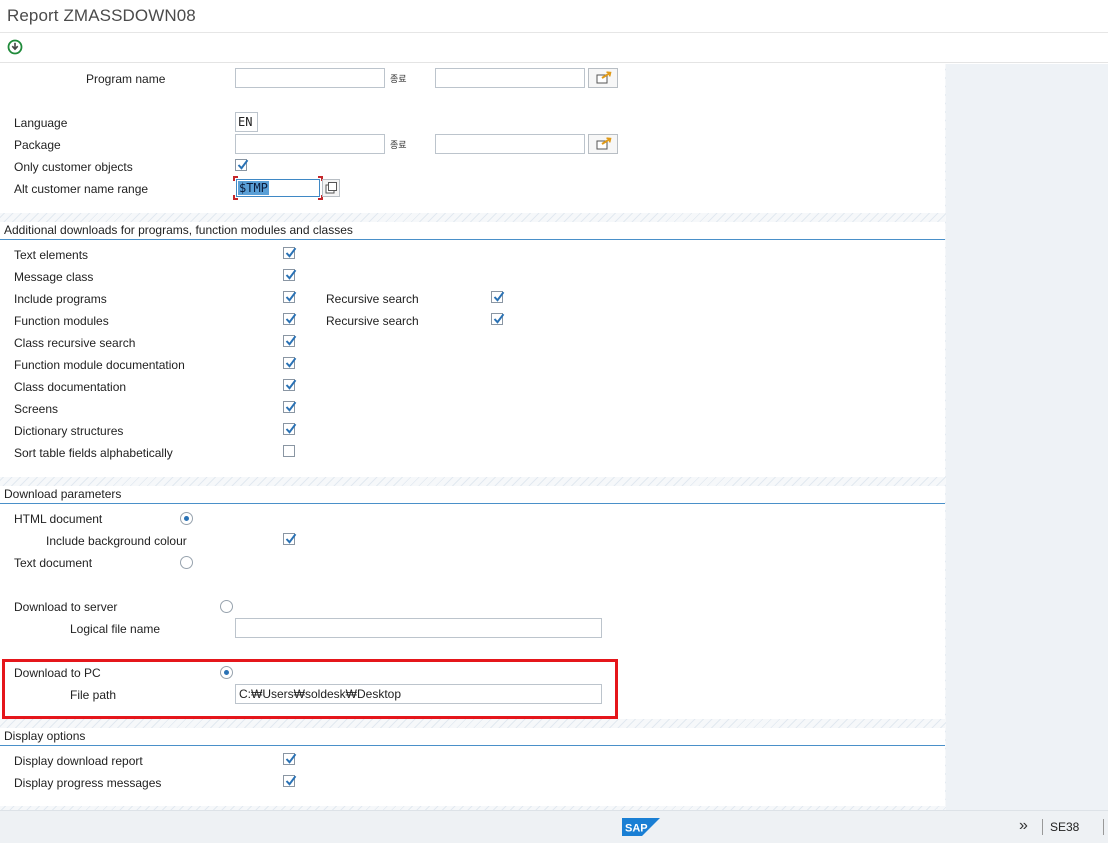 Image resolution: width=1108 pixels, height=843 pixels. Describe the element at coordinates (54, 277) in the screenshot. I see `message-class-label: Message class` at that location.